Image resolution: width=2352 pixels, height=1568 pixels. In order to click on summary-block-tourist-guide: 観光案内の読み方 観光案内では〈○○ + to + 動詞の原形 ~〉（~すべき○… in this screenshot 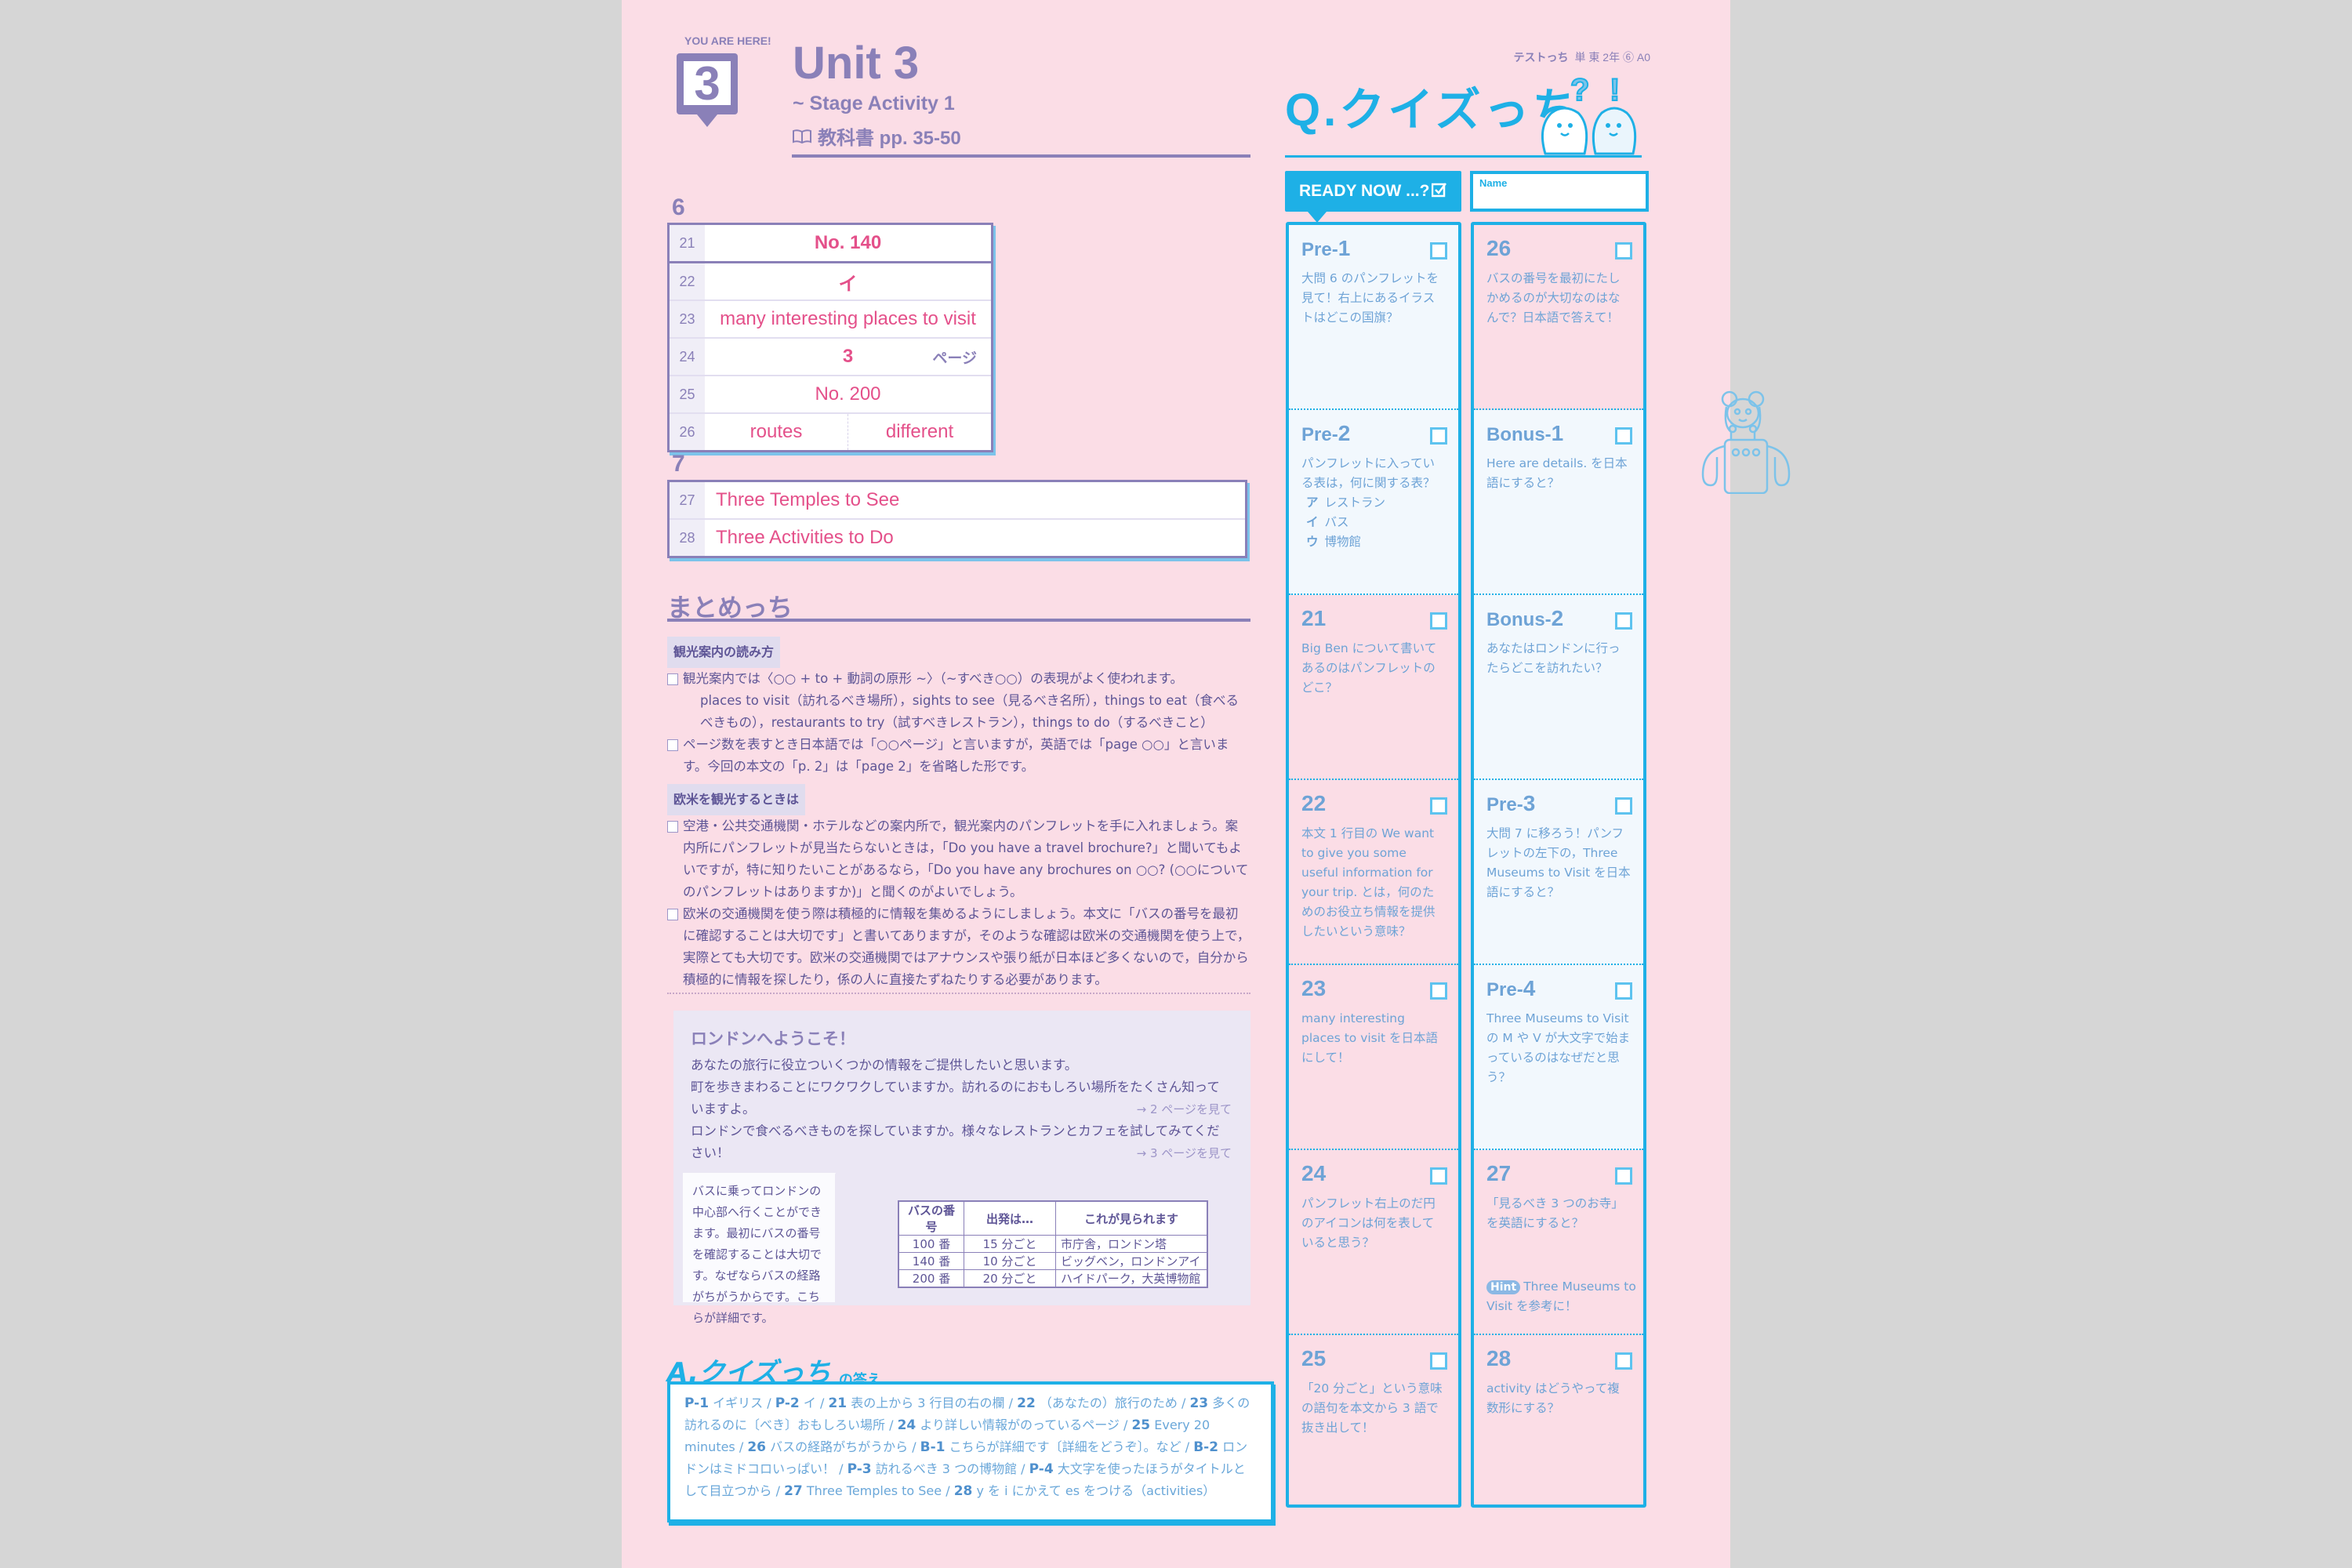, I will do `click(958, 707)`.